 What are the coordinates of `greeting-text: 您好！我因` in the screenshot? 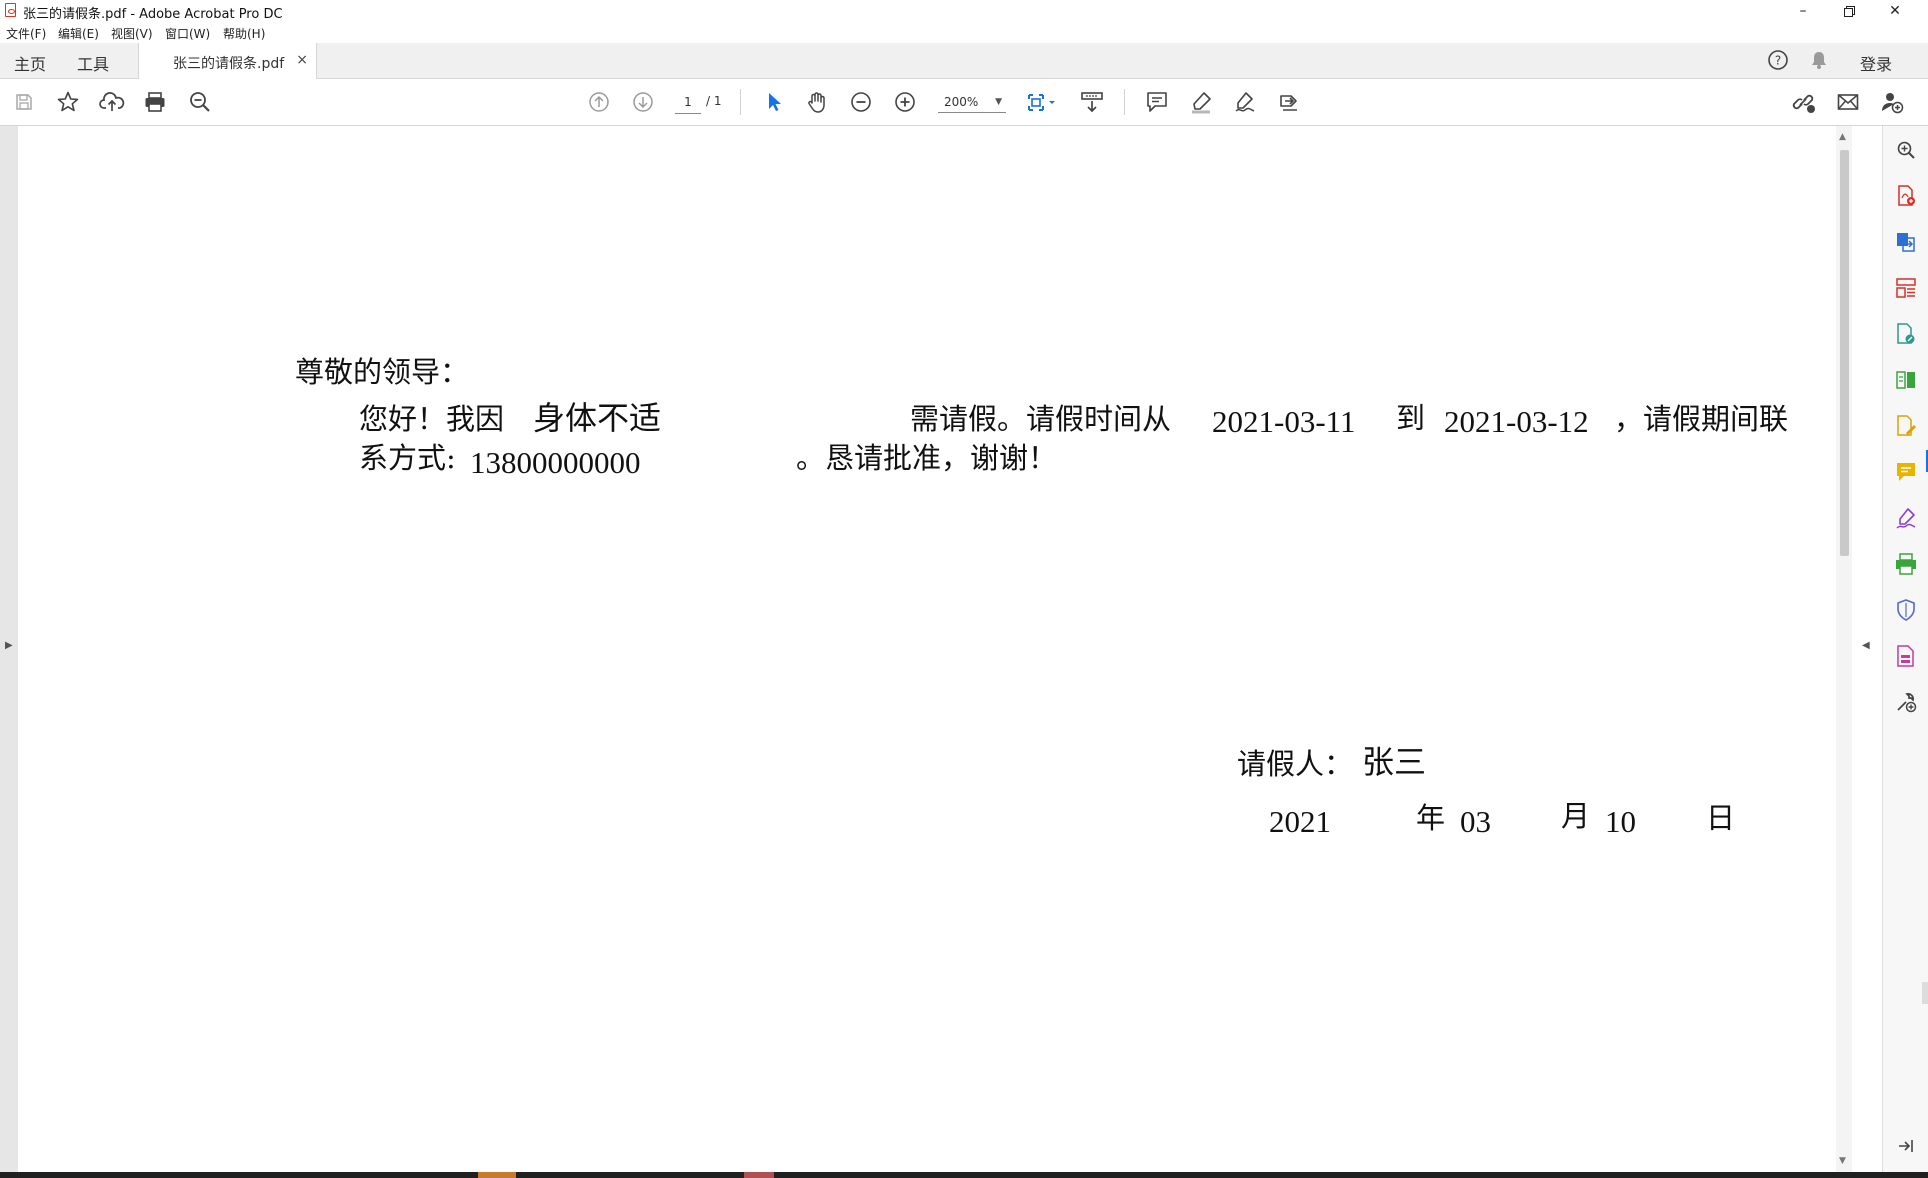 It's located at (432, 419).